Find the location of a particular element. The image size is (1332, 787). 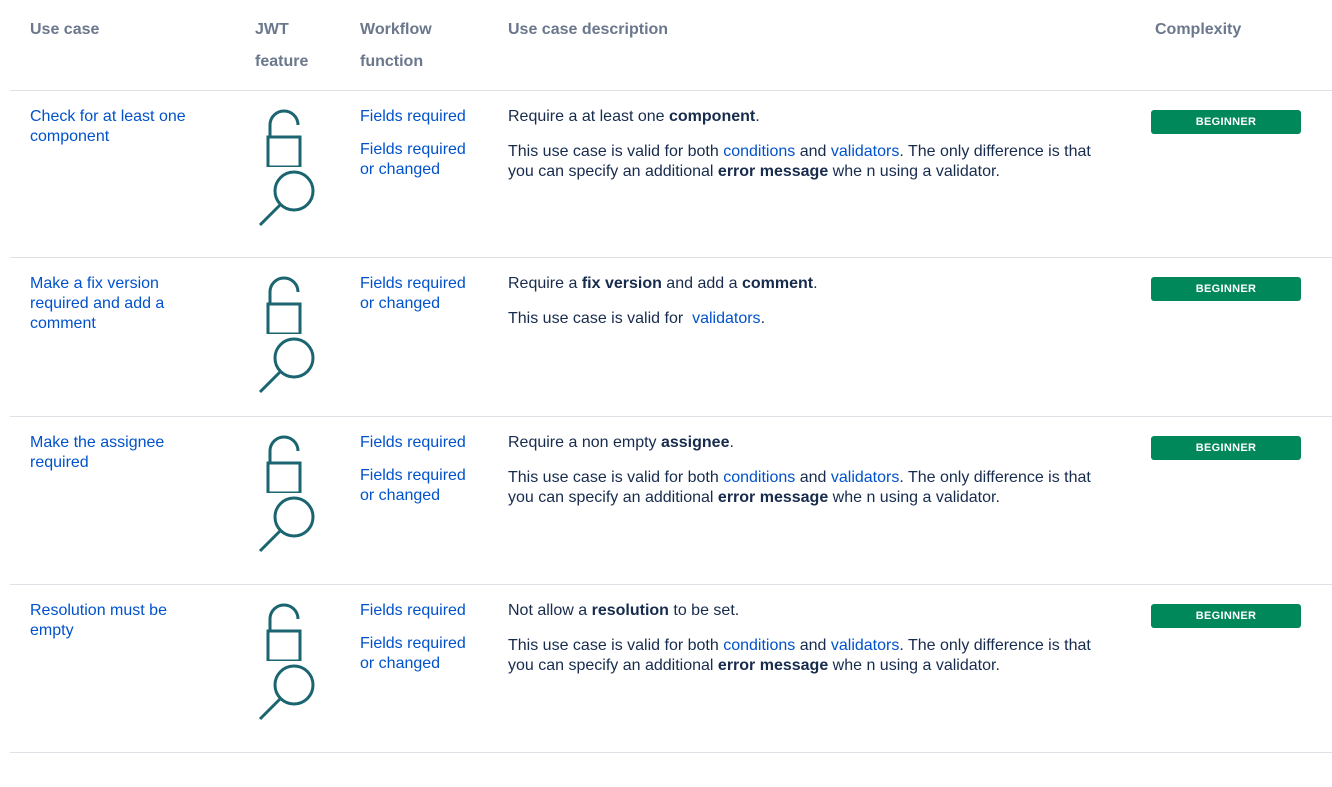

use-case-link: Resolution must be empty is located at coordinates (120, 621).